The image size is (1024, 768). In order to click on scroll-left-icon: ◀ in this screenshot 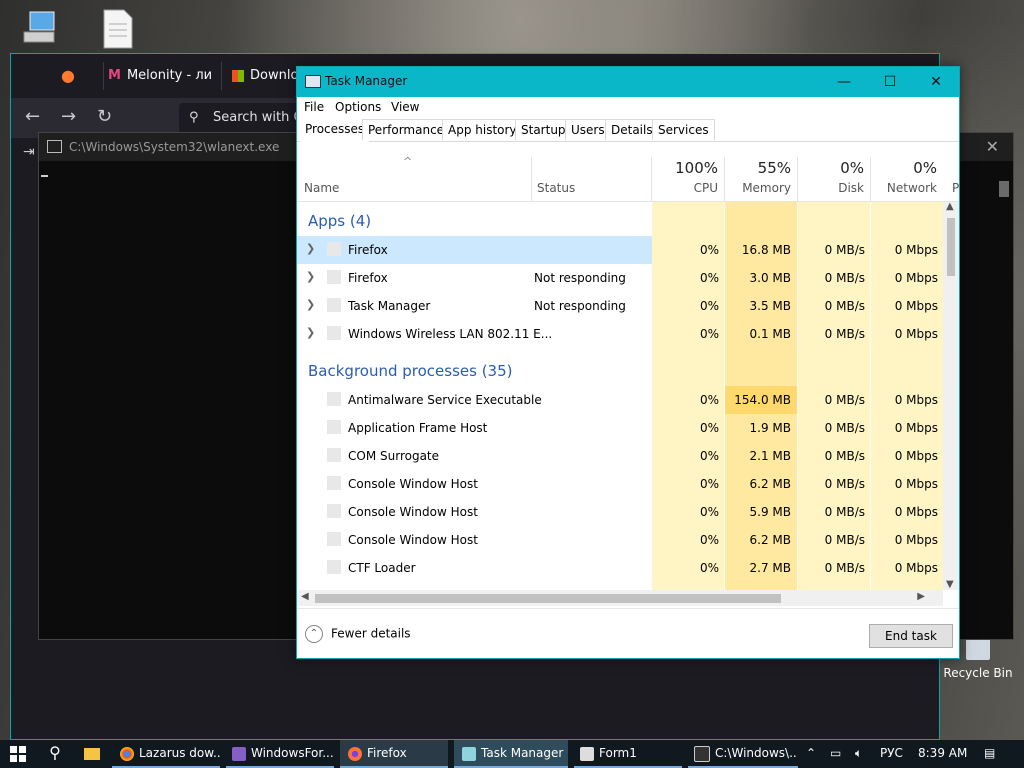, I will do `click(305, 596)`.